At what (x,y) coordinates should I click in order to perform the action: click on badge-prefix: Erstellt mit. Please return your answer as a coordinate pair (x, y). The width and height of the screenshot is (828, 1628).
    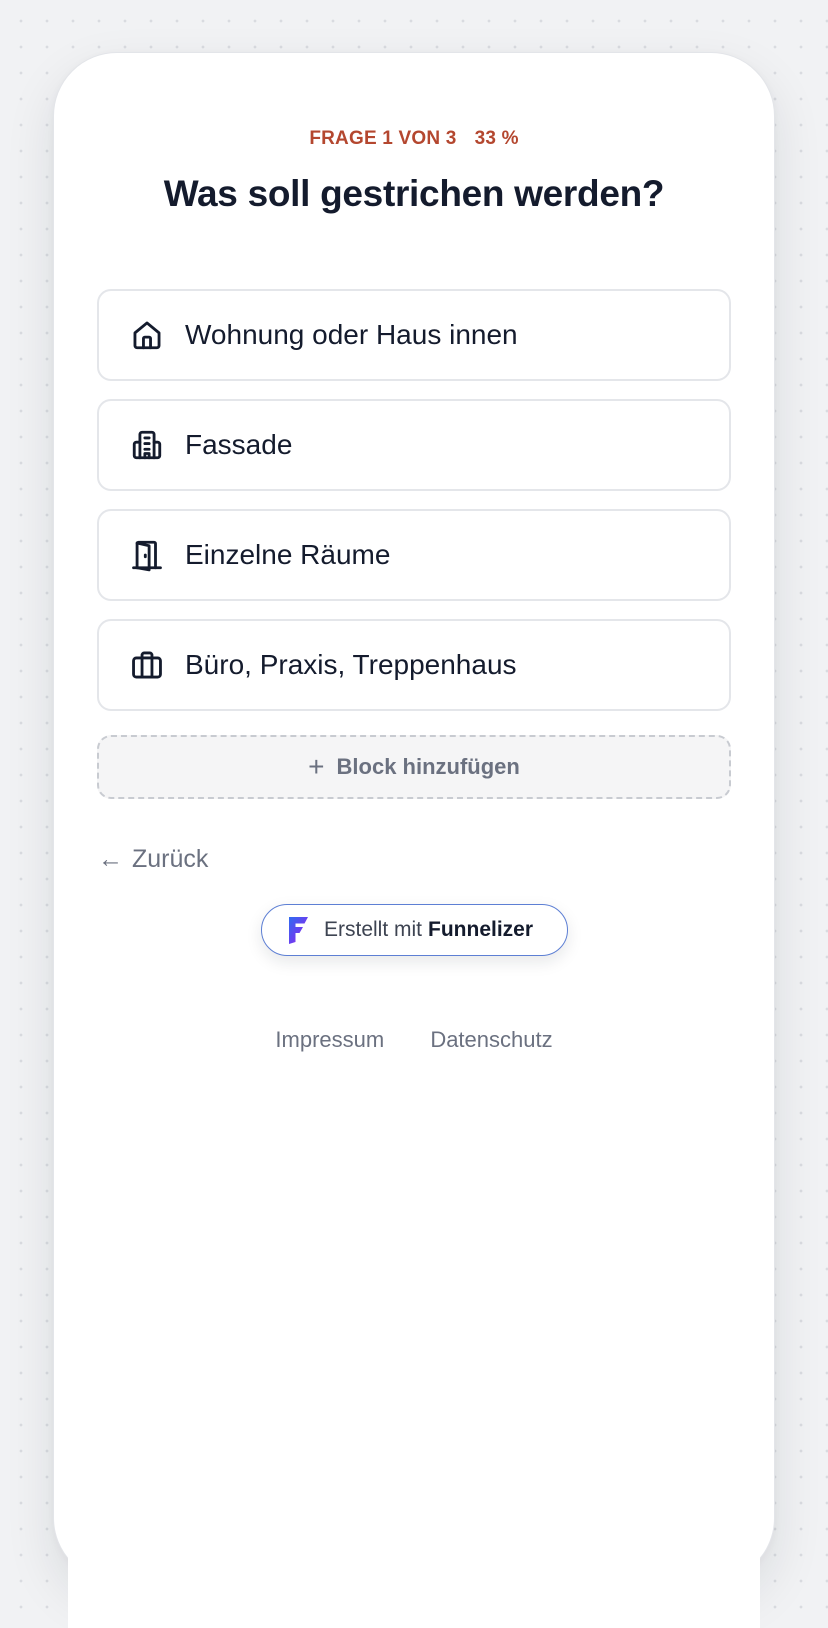
    Looking at the image, I should click on (373, 929).